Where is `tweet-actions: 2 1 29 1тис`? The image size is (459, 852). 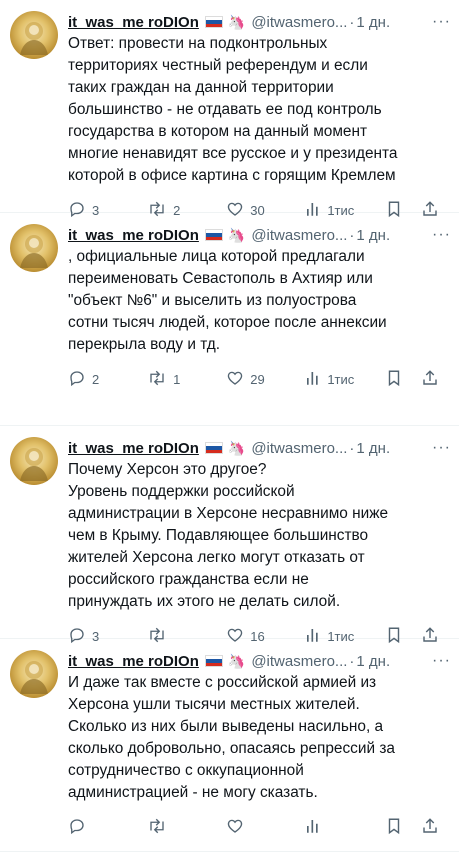
tweet-actions: 2 1 29 1тис is located at coordinates (256, 379).